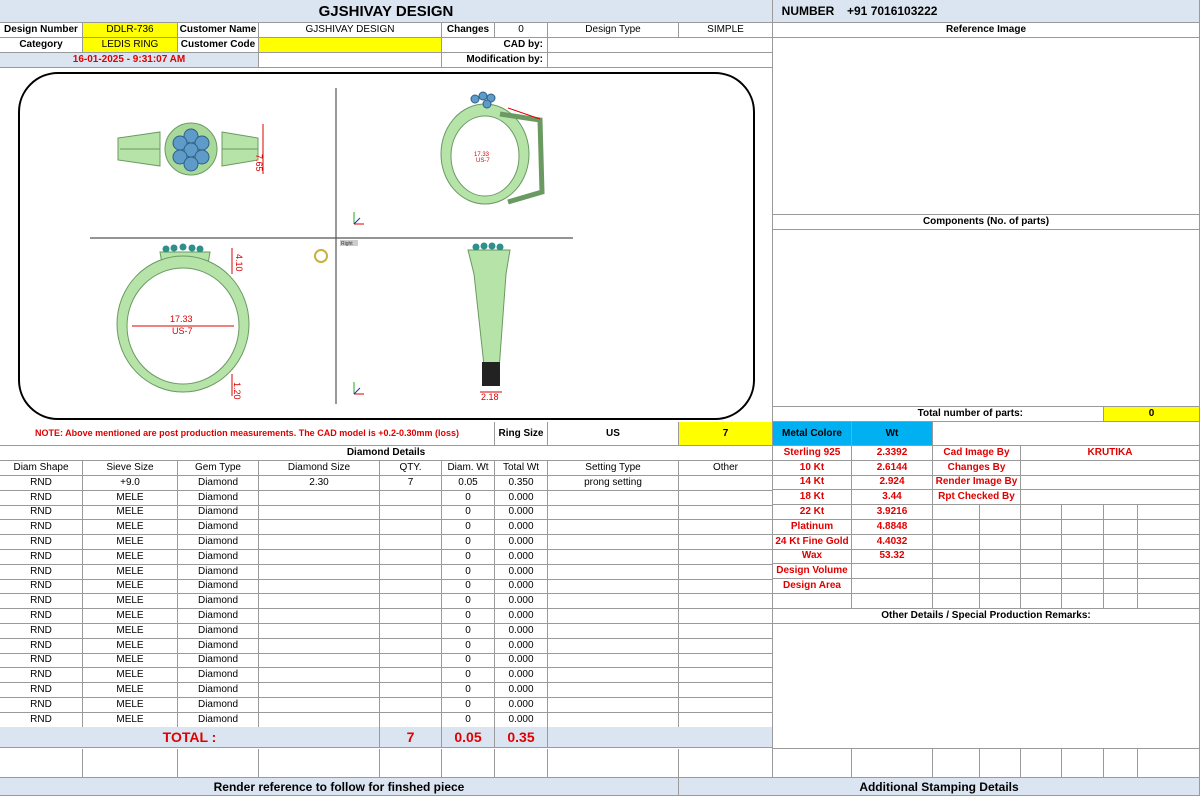 The height and width of the screenshot is (796, 1200). I want to click on modification-field, so click(660, 60).